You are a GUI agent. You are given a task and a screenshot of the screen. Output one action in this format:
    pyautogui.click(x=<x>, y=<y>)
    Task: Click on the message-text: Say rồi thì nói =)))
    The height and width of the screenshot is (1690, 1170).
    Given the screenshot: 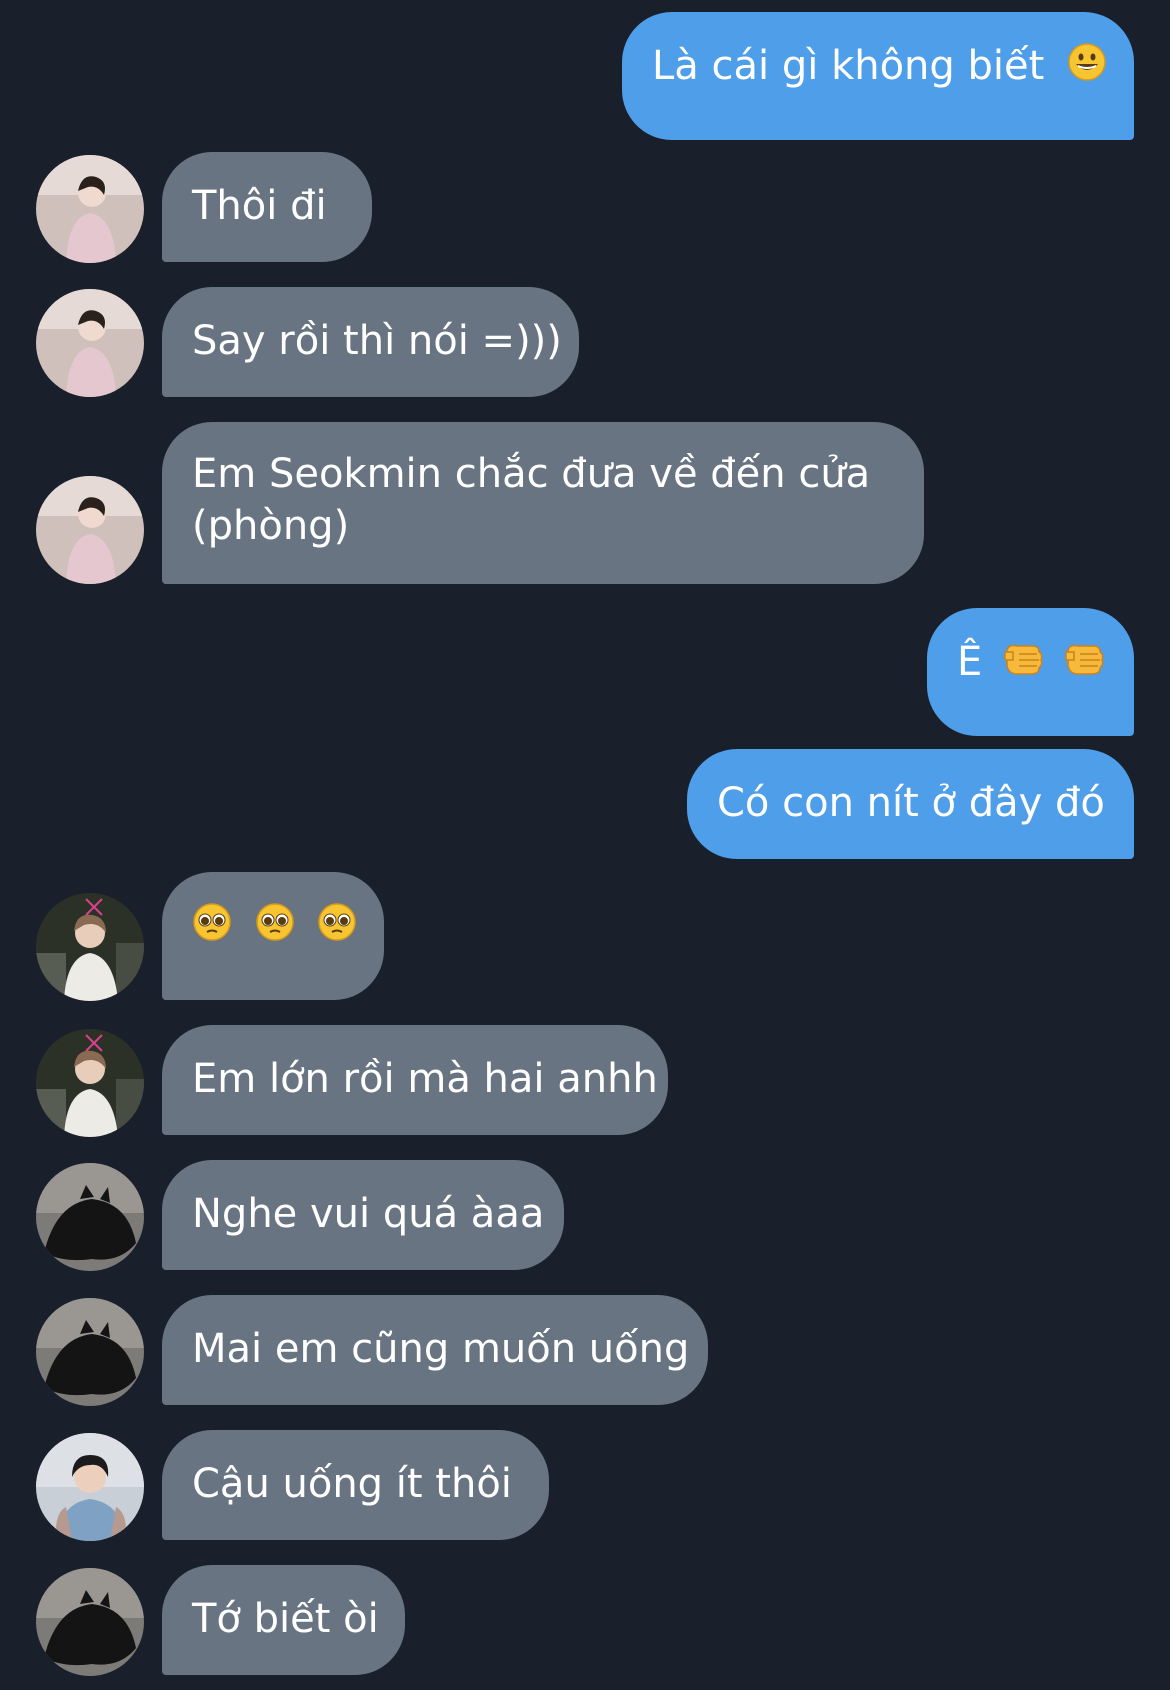 What is the action you would take?
    pyautogui.click(x=377, y=341)
    